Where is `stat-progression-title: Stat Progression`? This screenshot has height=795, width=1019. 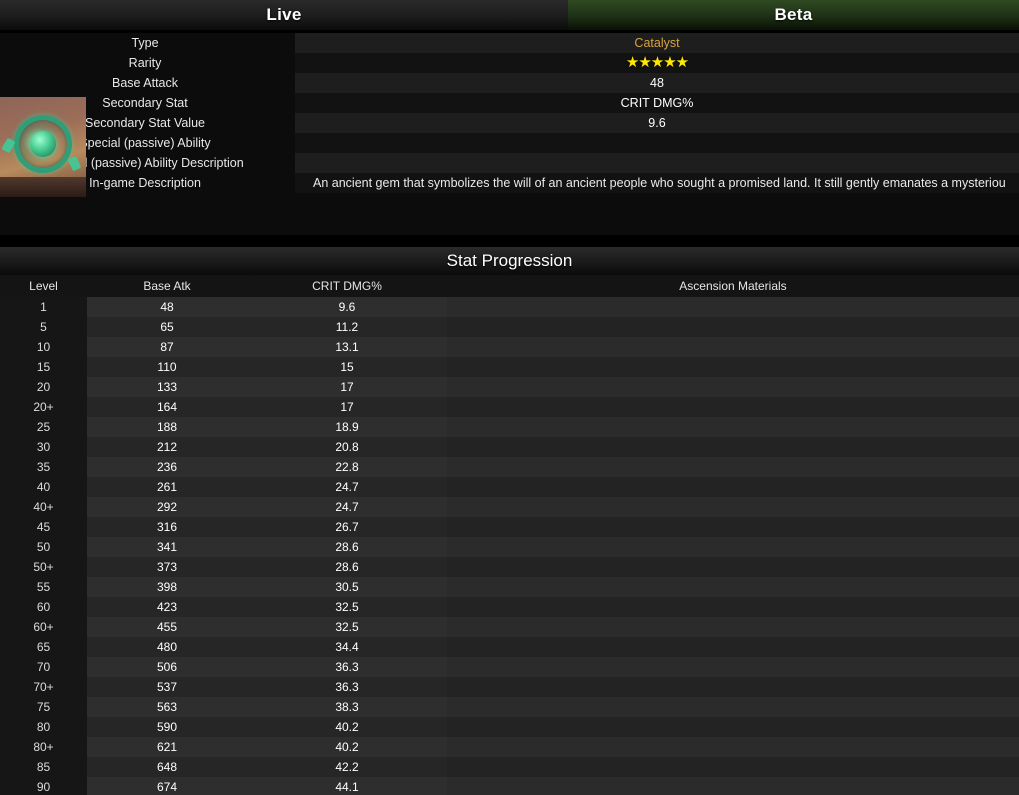
stat-progression-title: Stat Progression is located at coordinates (509, 261).